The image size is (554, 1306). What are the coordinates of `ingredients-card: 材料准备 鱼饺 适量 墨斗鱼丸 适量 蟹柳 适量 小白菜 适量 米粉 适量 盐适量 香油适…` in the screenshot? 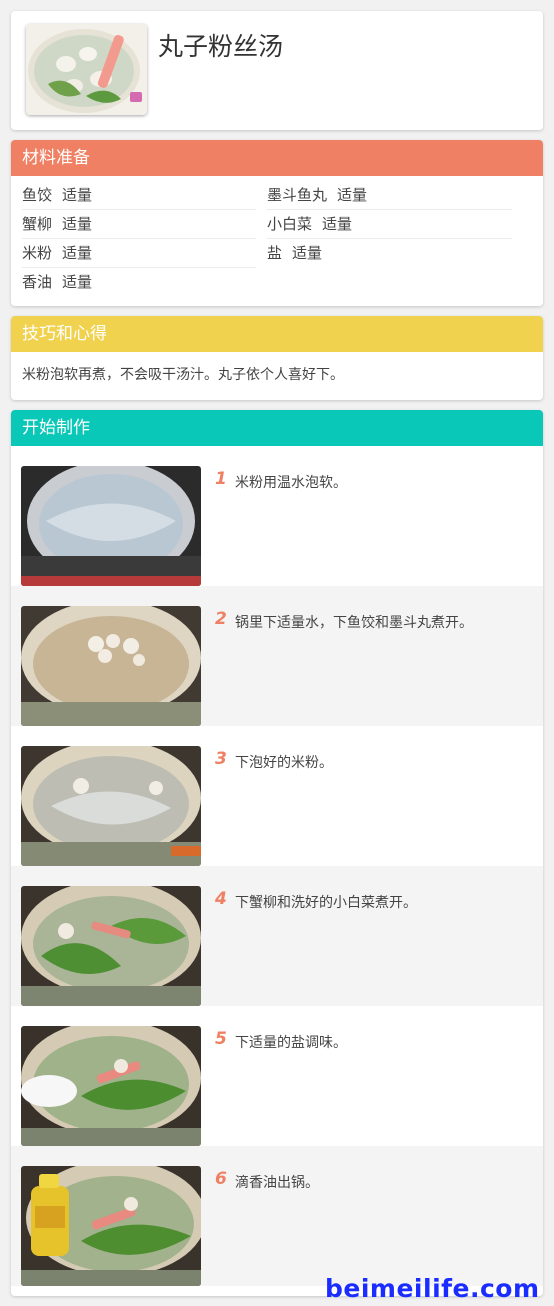 It's located at (277, 223).